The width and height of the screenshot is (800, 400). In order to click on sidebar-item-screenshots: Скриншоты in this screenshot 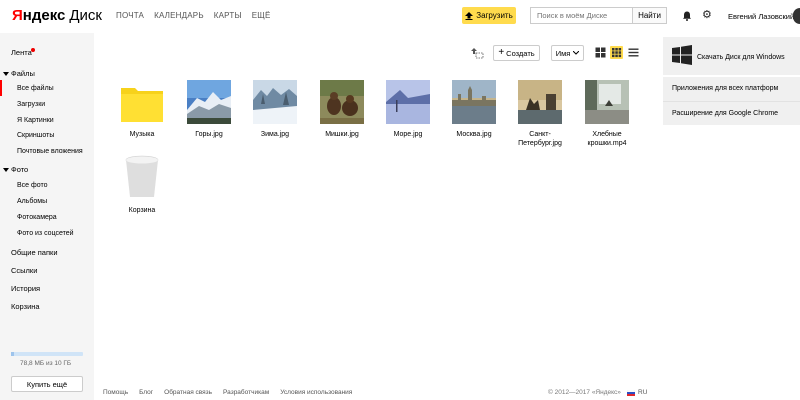, I will do `click(35, 135)`.